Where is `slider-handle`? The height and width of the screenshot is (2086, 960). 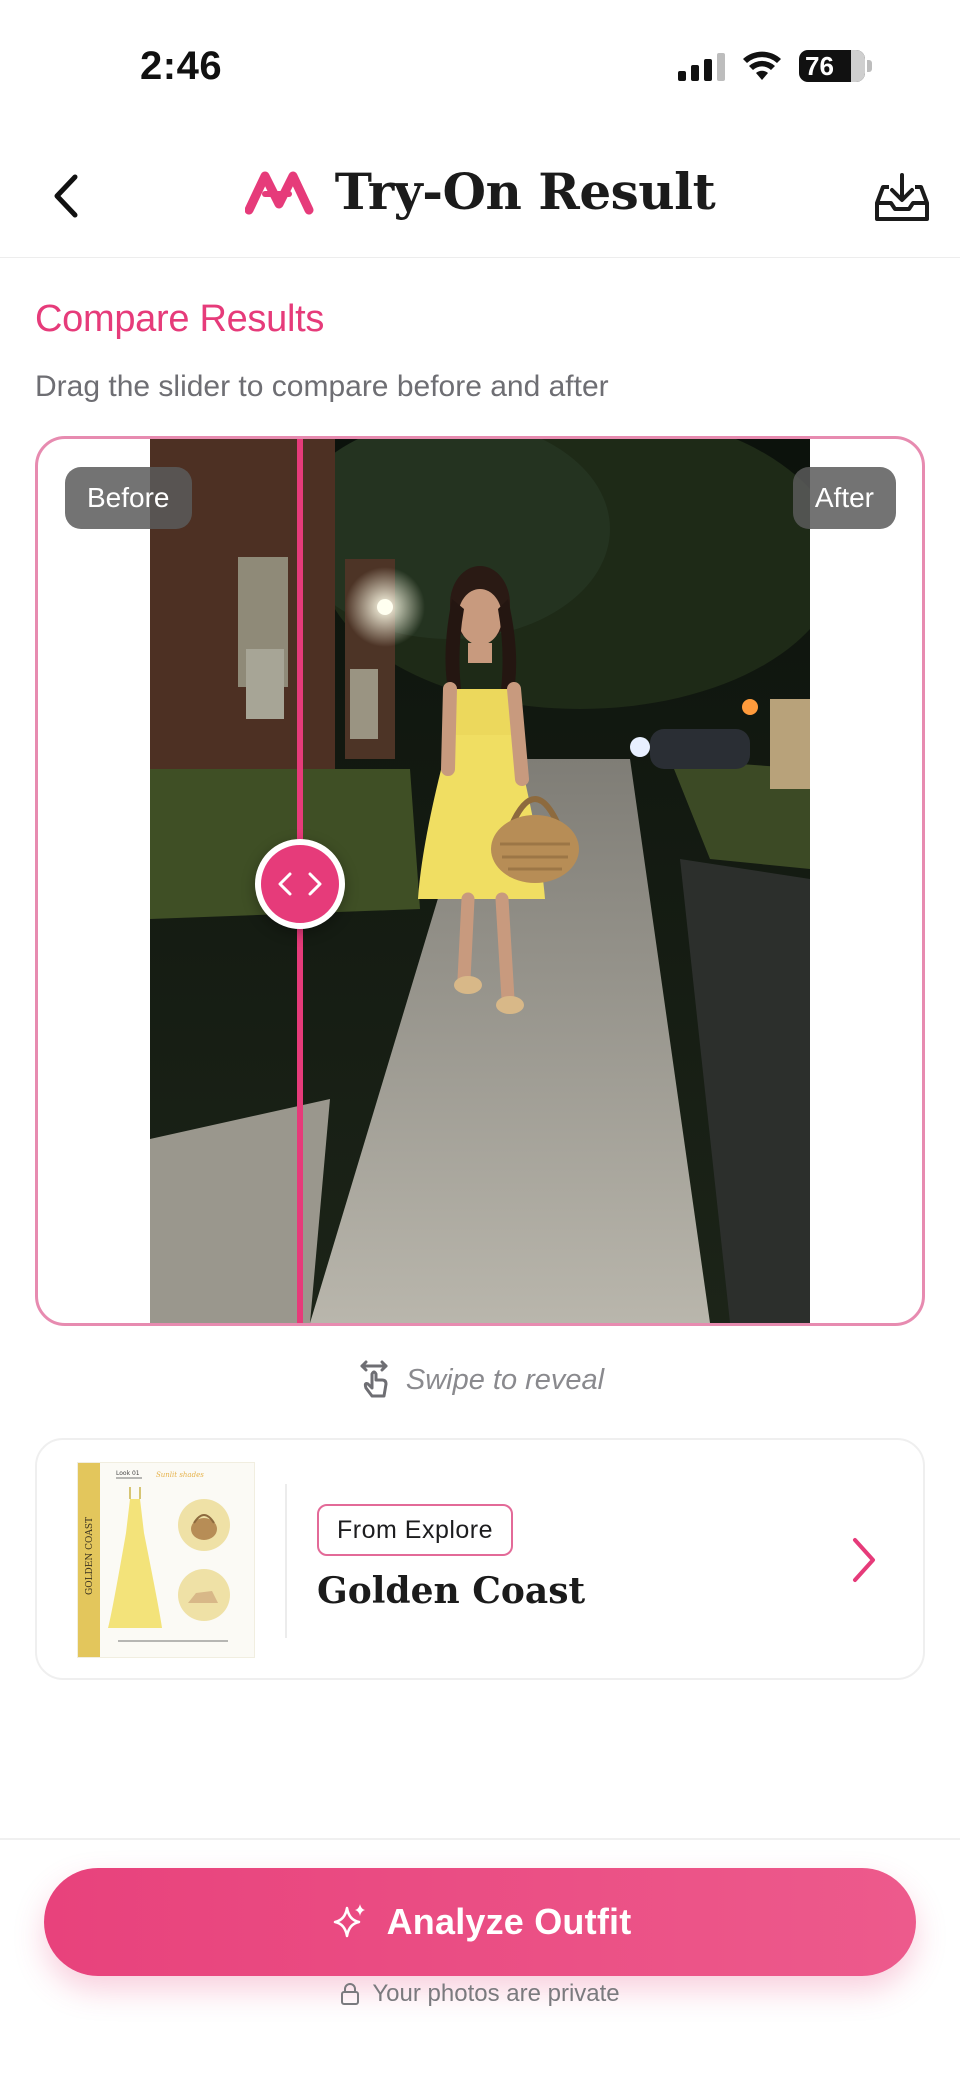 slider-handle is located at coordinates (300, 884).